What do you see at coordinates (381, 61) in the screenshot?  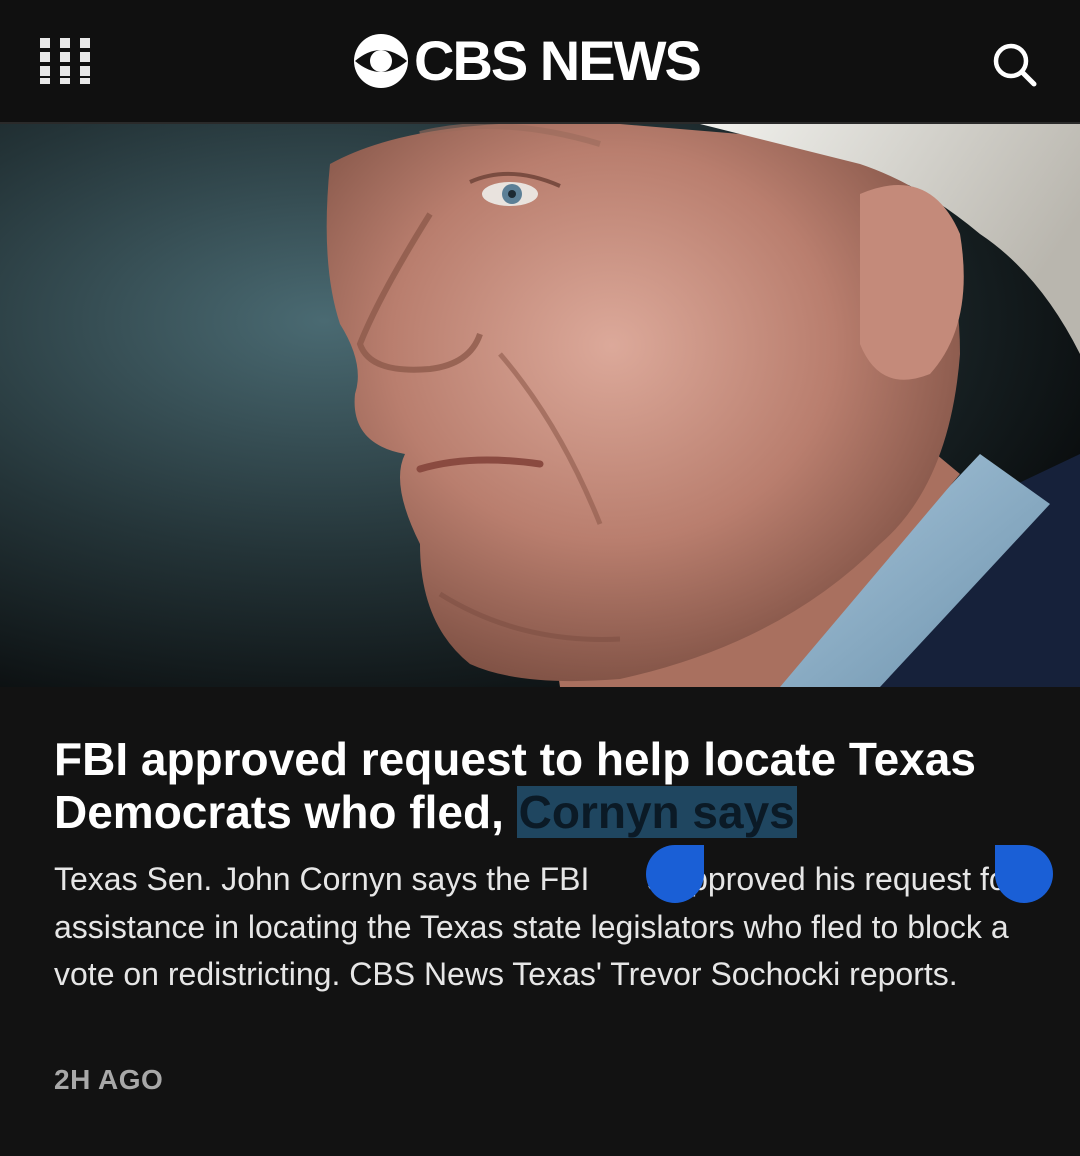 I see `cbs-eye-icon` at bounding box center [381, 61].